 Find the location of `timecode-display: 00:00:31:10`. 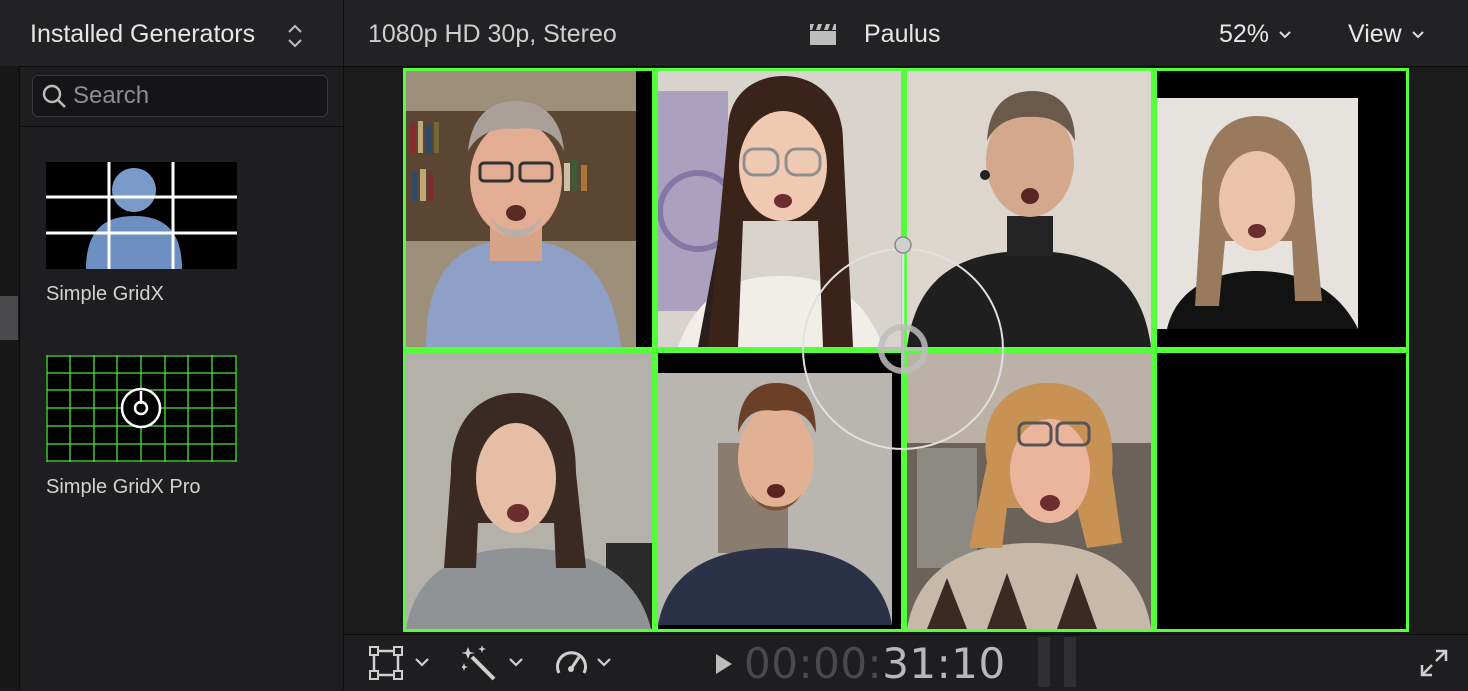

timecode-display: 00:00:31:10 is located at coordinates (875, 663).